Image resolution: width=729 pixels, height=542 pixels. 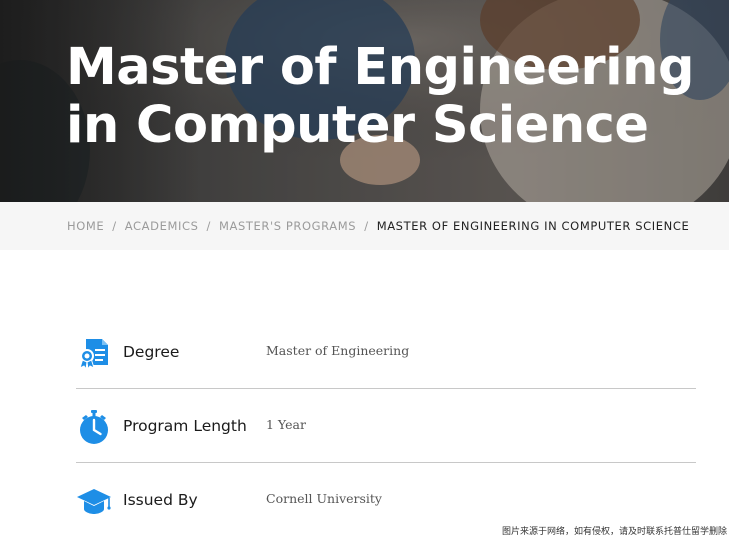 I want to click on stopwatch-icon, so click(x=94, y=427).